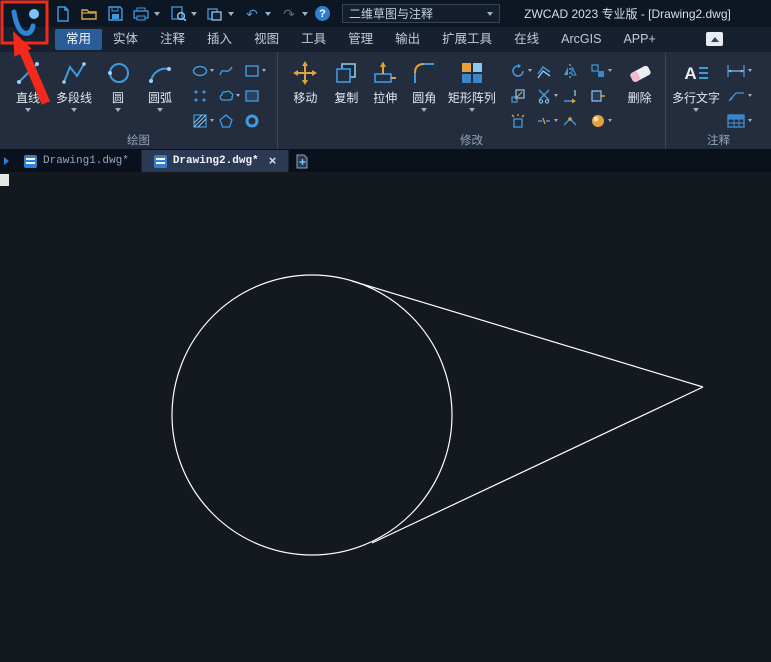 Image resolution: width=771 pixels, height=662 pixels. Describe the element at coordinates (610, 70) in the screenshot. I see `align-caret` at that location.